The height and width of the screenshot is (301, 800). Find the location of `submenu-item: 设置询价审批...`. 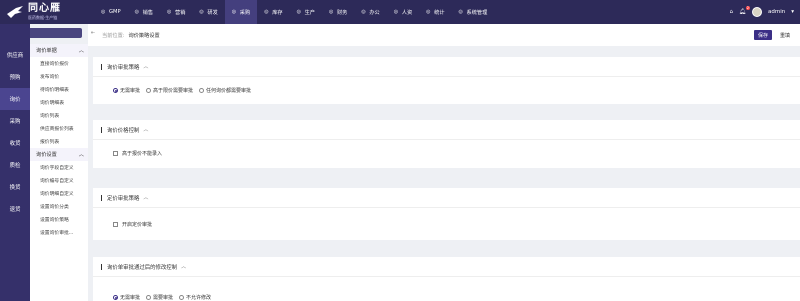

submenu-item: 设置询价审批... is located at coordinates (59, 232).